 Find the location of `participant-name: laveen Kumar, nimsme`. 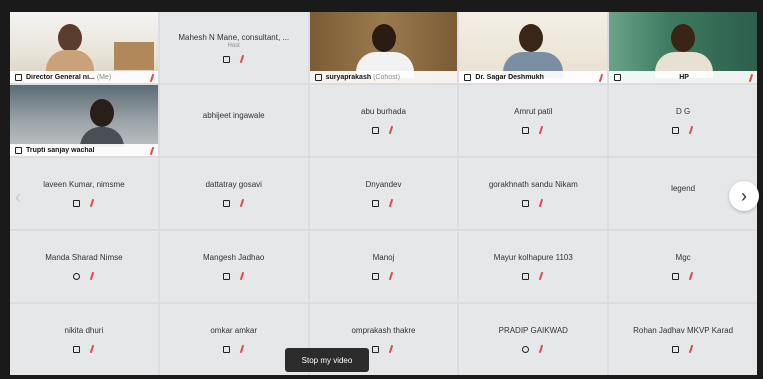

participant-name: laveen Kumar, nimsme is located at coordinates (84, 184).